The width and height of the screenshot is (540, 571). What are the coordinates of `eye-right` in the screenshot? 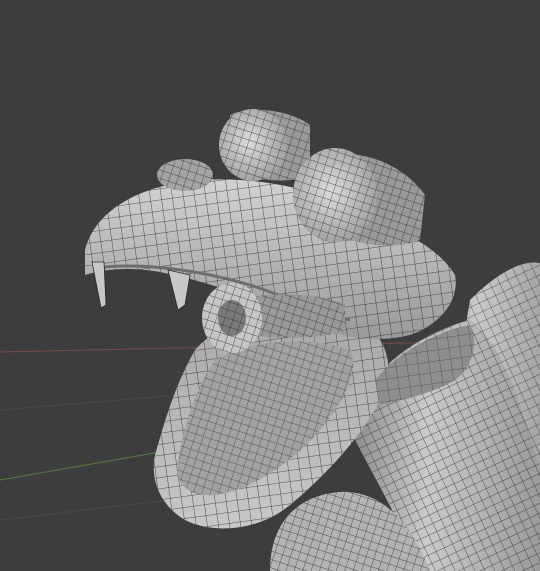 It's located at (359, 197).